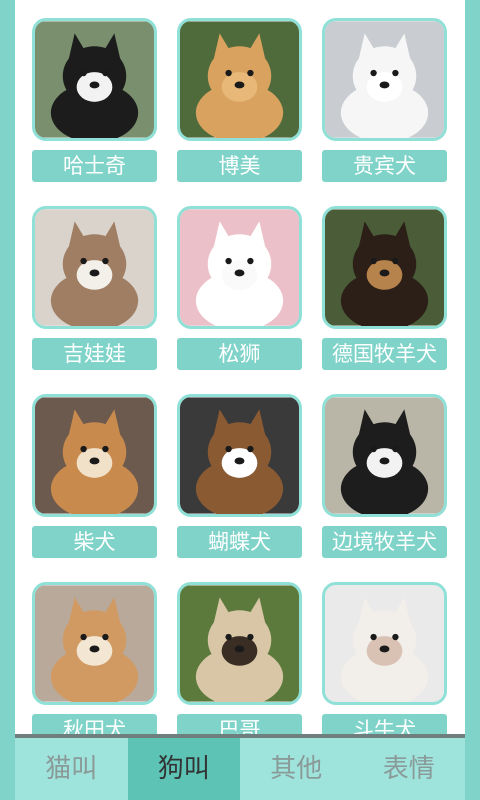 The width and height of the screenshot is (480, 800). I want to click on dog-item: 德国牧羊犬, so click(384, 288).